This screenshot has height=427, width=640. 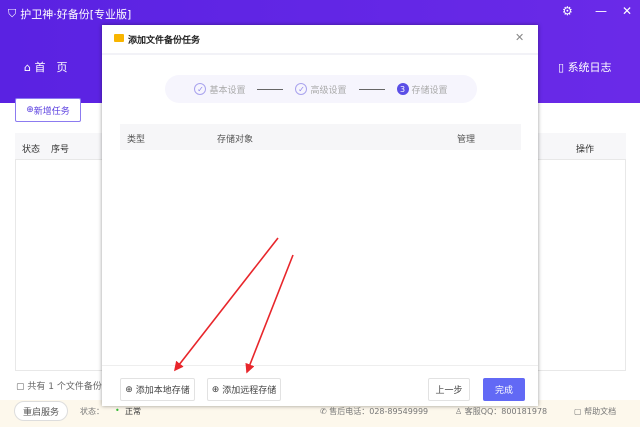 What do you see at coordinates (48, 110) in the screenshot?
I see `new-task-button: ⊕ 新增任务` at bounding box center [48, 110].